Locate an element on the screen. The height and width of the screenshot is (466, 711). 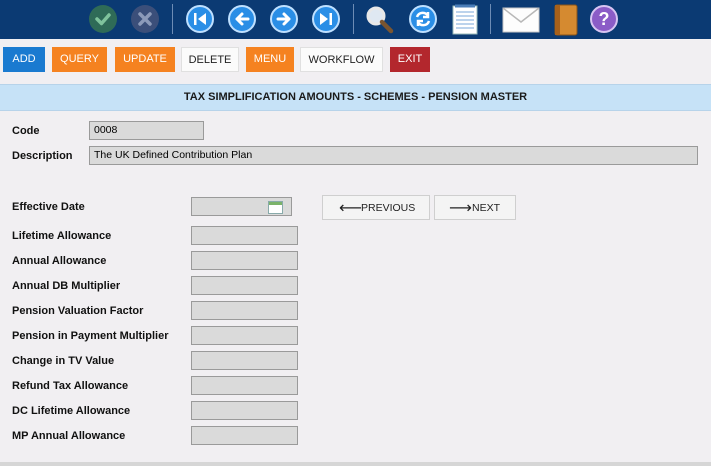
code-label: Code is located at coordinates (26, 131).